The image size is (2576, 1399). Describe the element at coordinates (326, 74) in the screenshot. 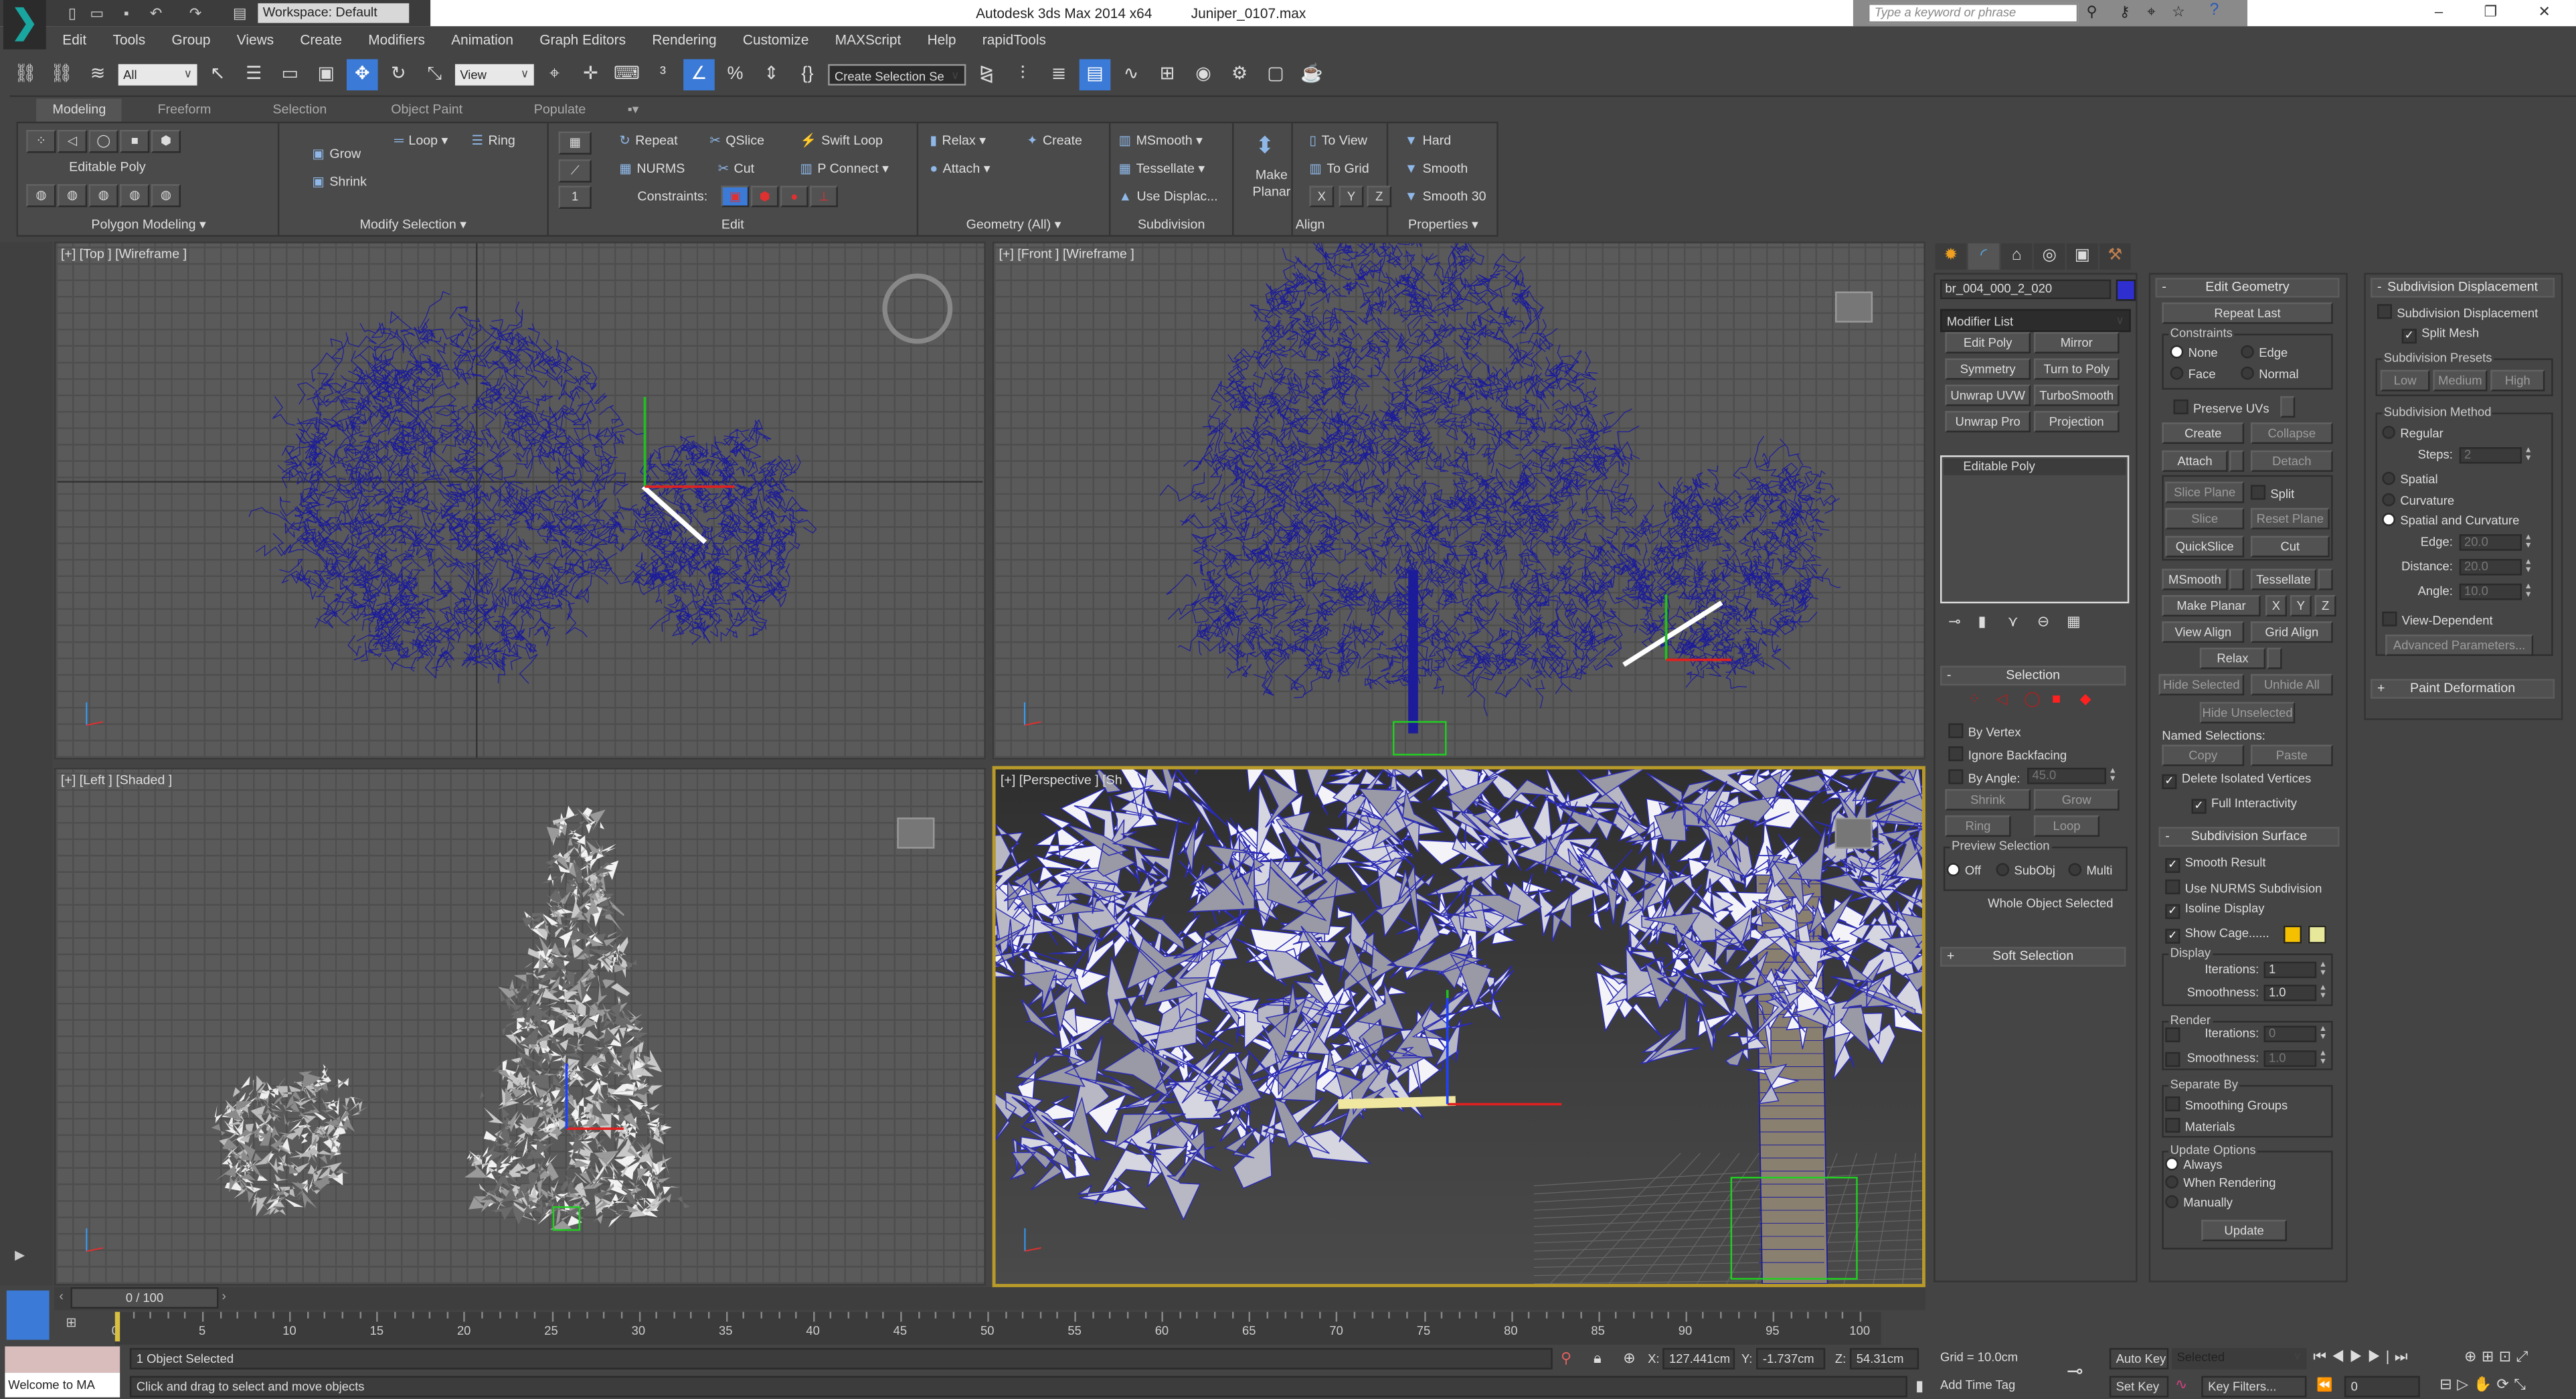

I see `window-crossing-icon: ▣` at that location.